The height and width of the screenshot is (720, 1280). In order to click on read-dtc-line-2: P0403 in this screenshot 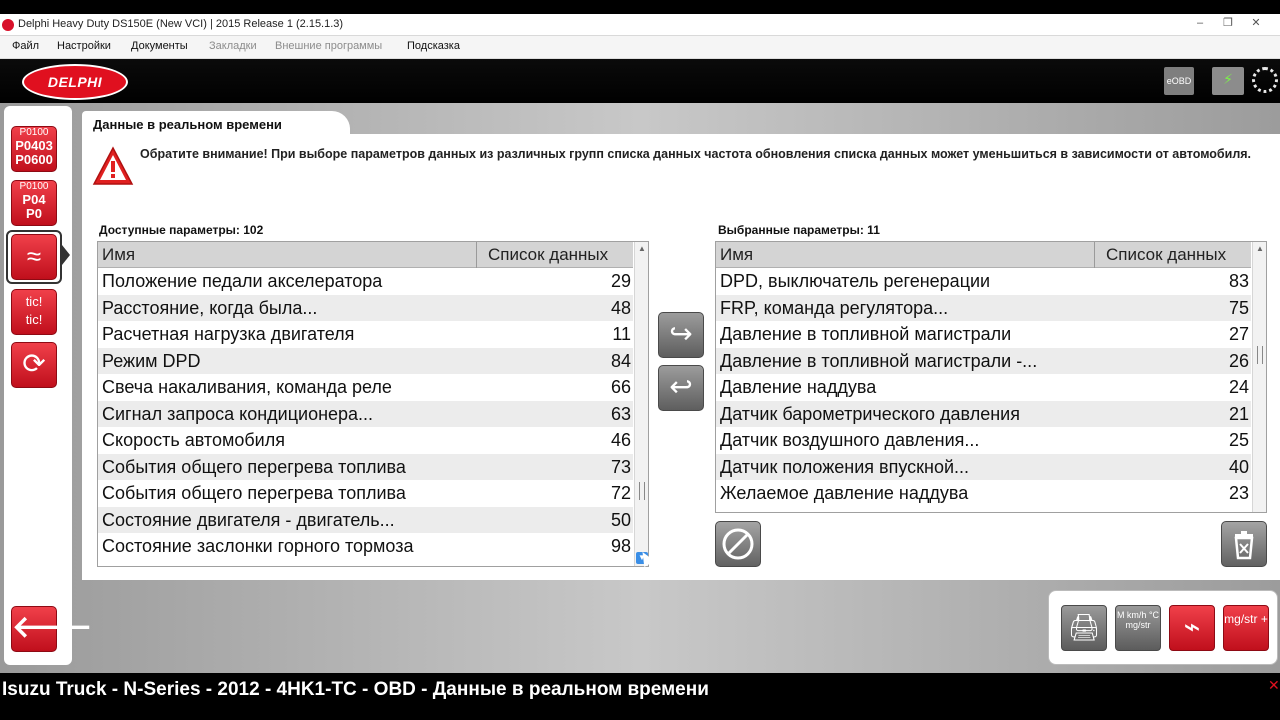, I will do `click(34, 145)`.